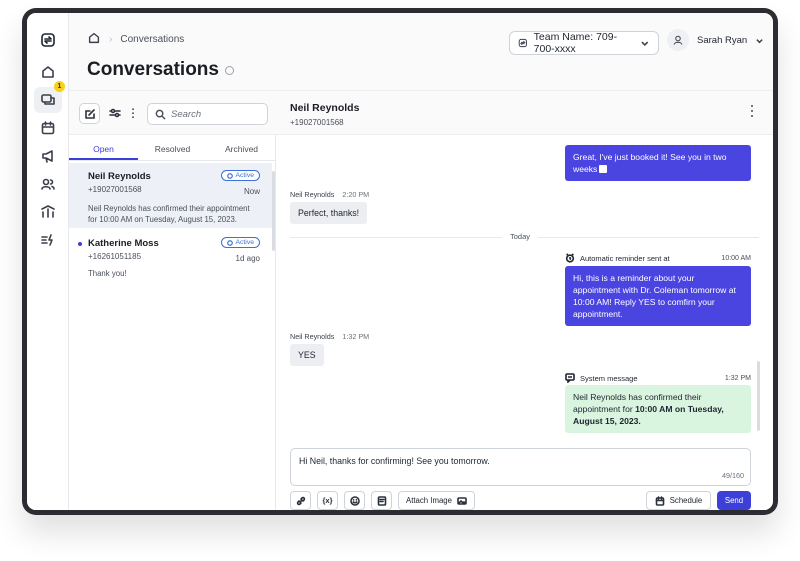 This screenshot has width=800, height=561. I want to click on analytics-icon, so click(48, 212).